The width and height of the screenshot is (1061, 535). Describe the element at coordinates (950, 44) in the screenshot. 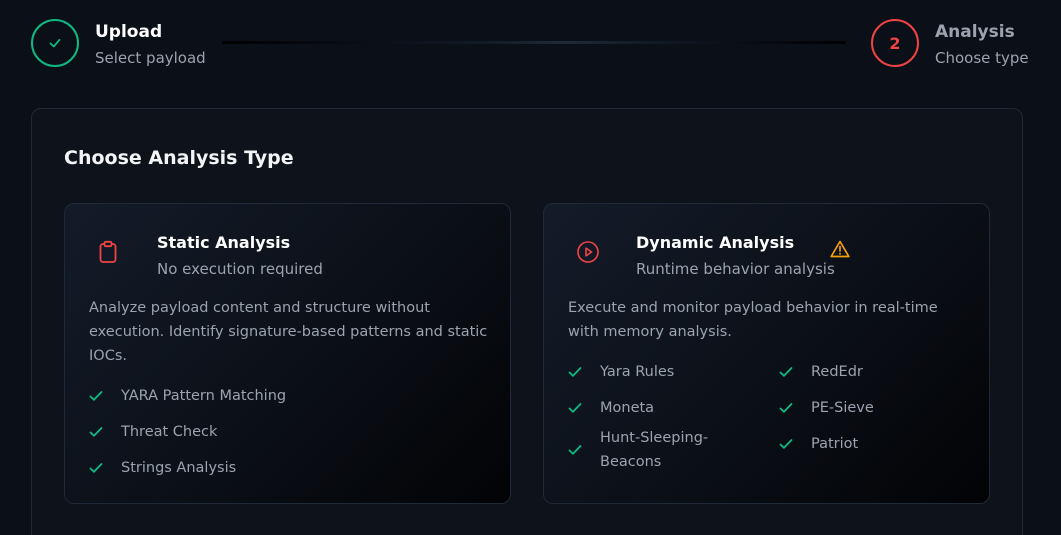

I see `step-analysis: 2 Analysis Choose type` at that location.